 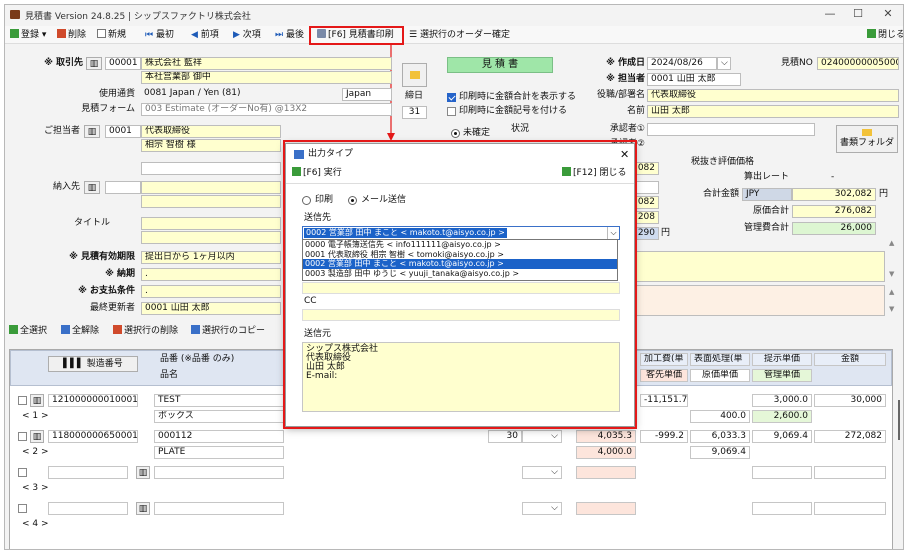 I want to click on maximize-button: ☐, so click(x=858, y=13).